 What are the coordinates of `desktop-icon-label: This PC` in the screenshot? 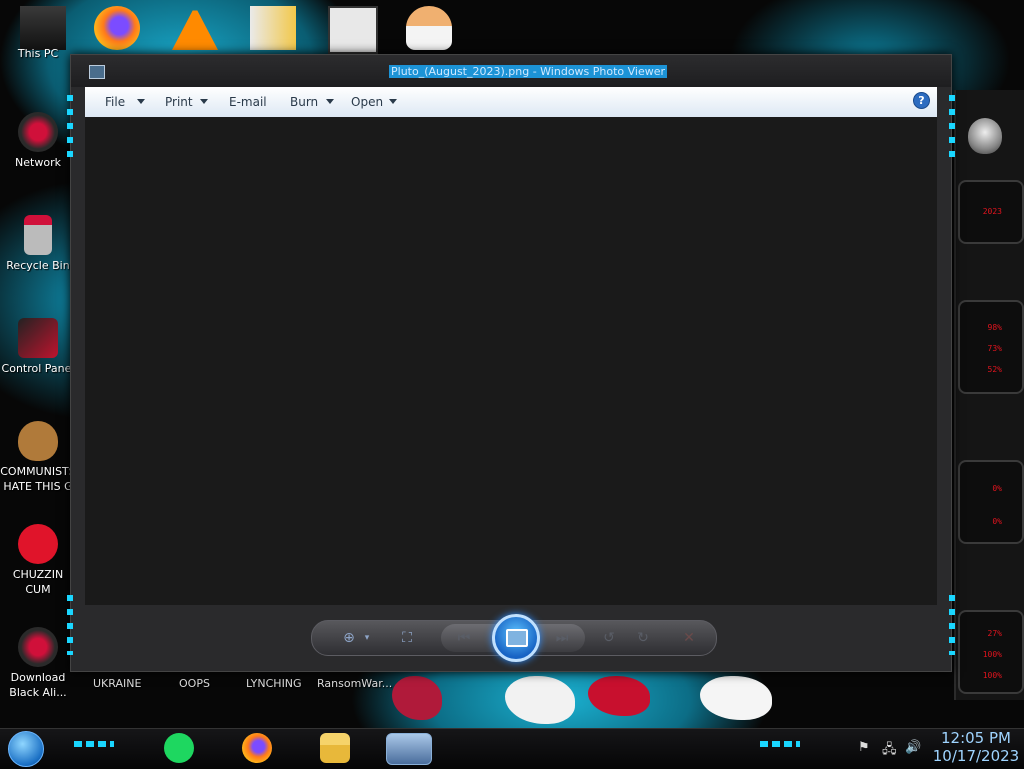 It's located at (38, 53).